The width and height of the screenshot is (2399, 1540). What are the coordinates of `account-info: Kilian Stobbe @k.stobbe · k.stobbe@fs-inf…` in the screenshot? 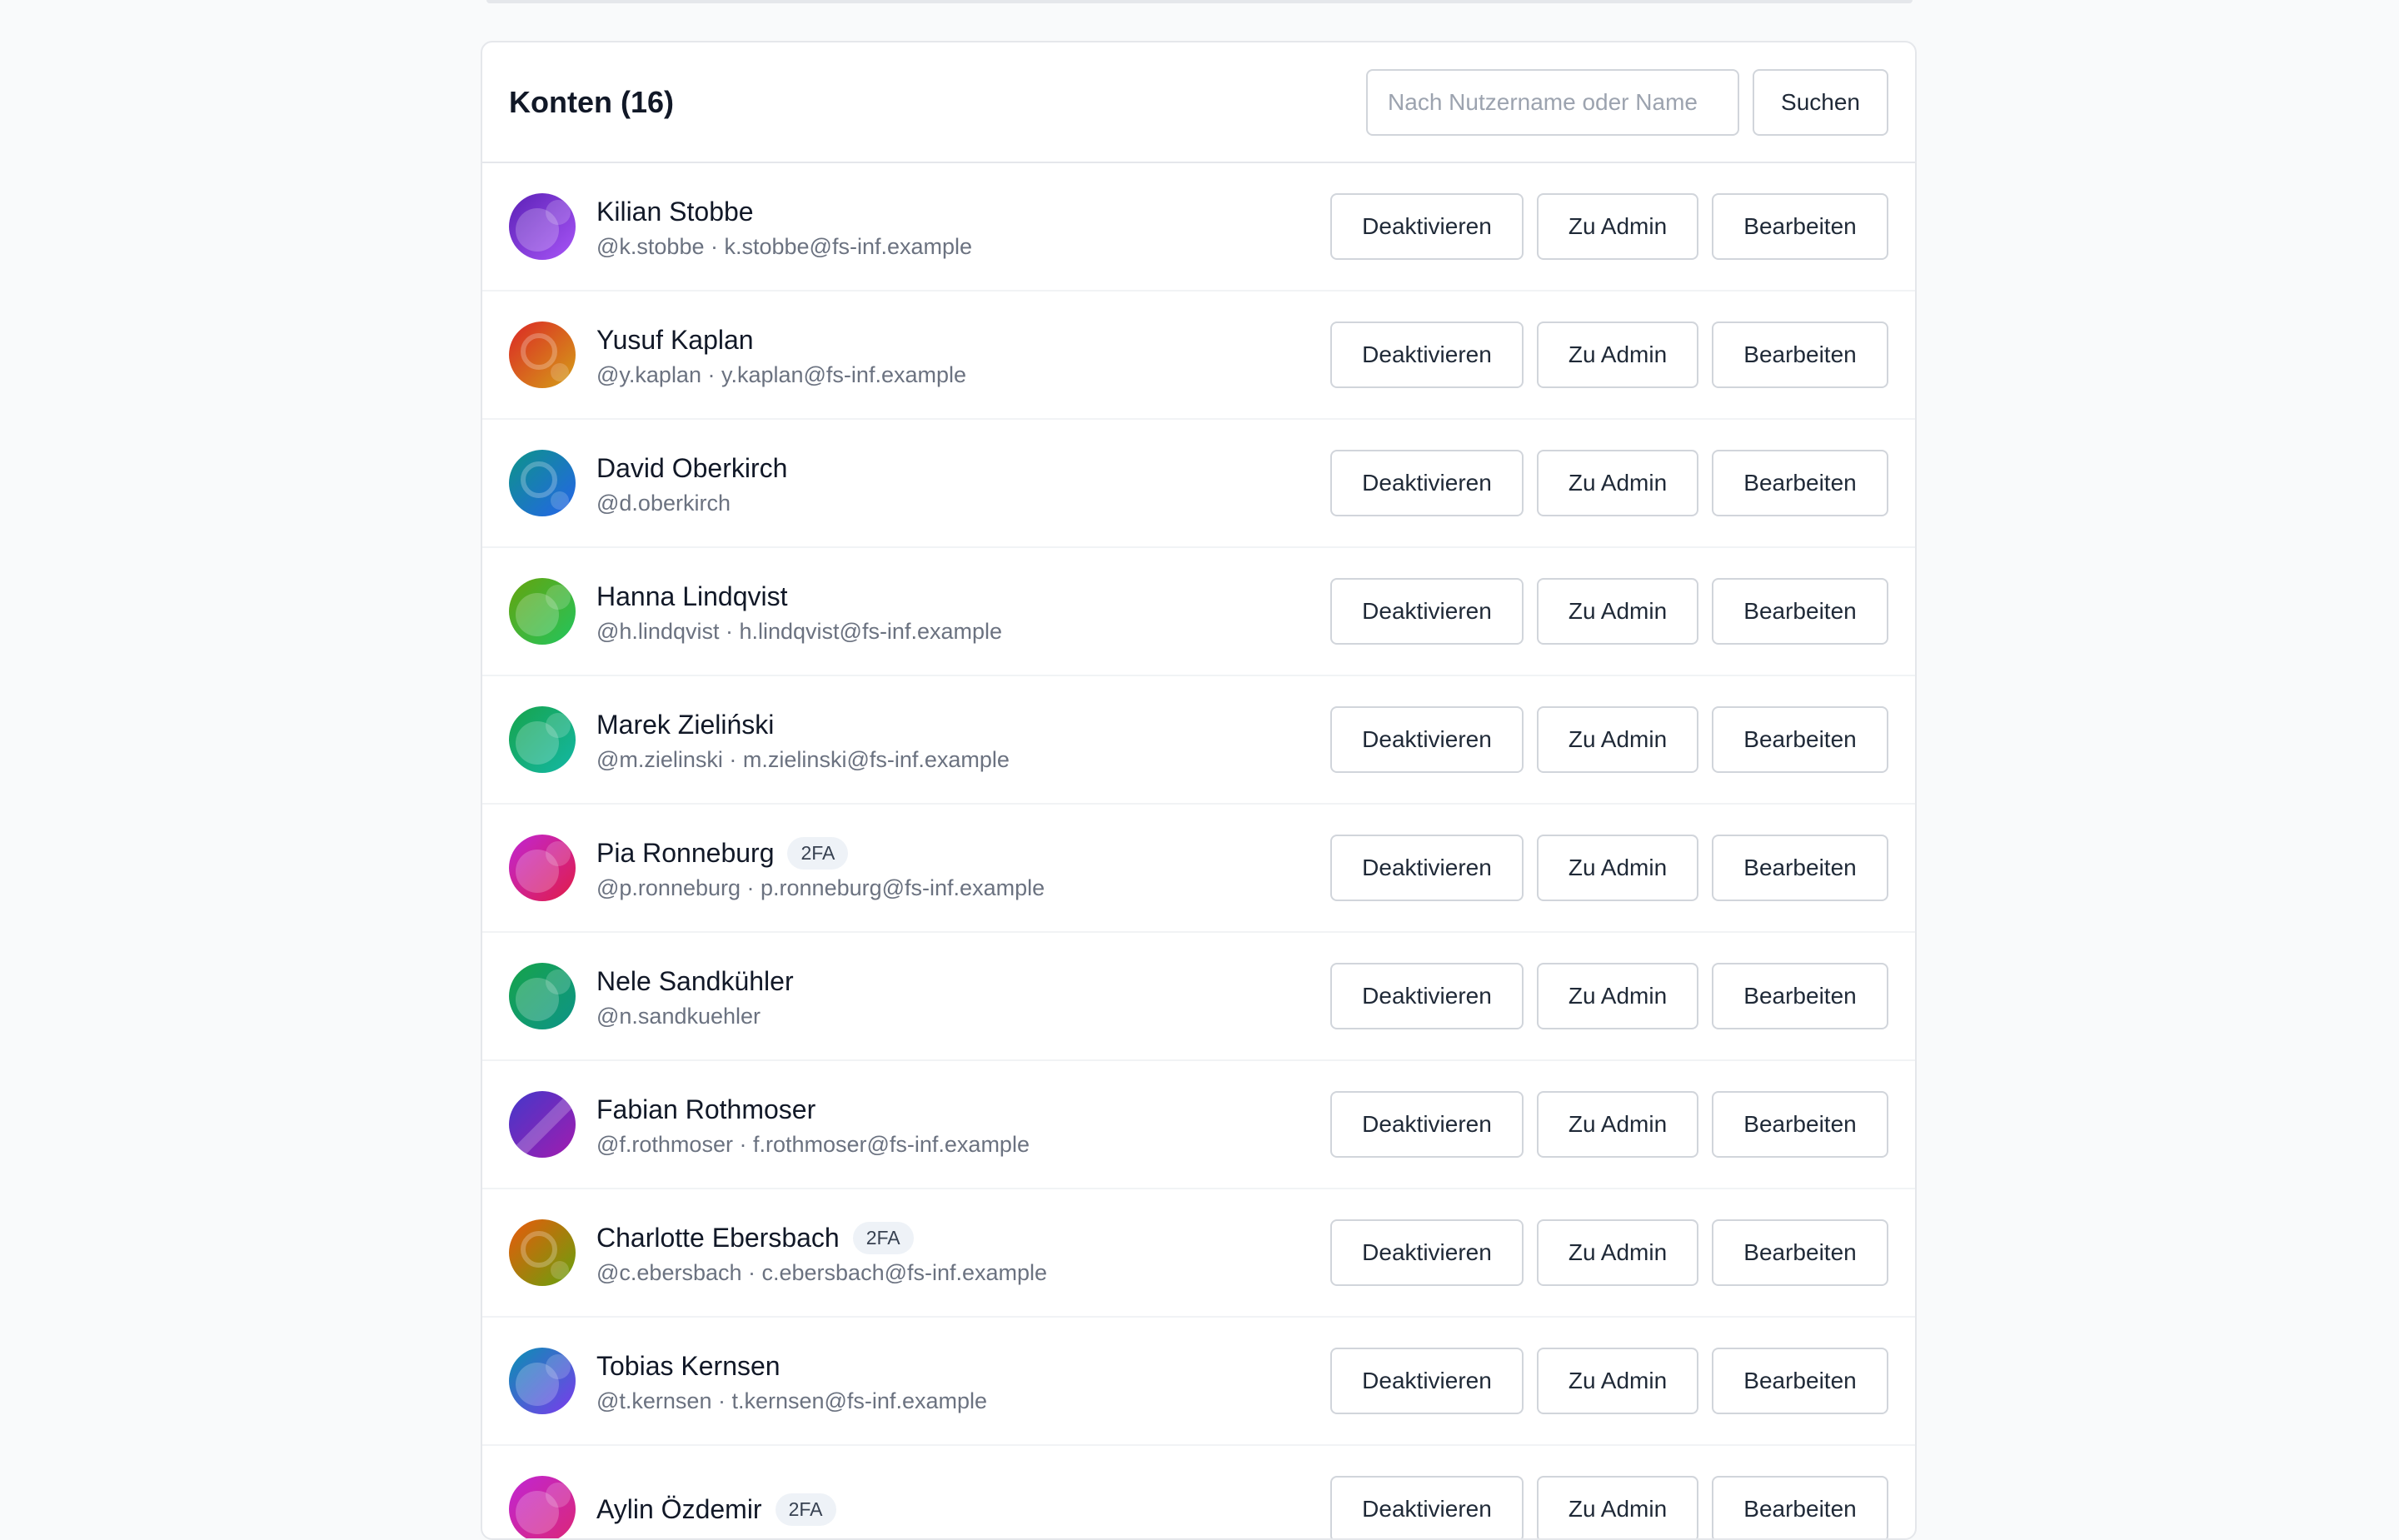 It's located at (963, 227).